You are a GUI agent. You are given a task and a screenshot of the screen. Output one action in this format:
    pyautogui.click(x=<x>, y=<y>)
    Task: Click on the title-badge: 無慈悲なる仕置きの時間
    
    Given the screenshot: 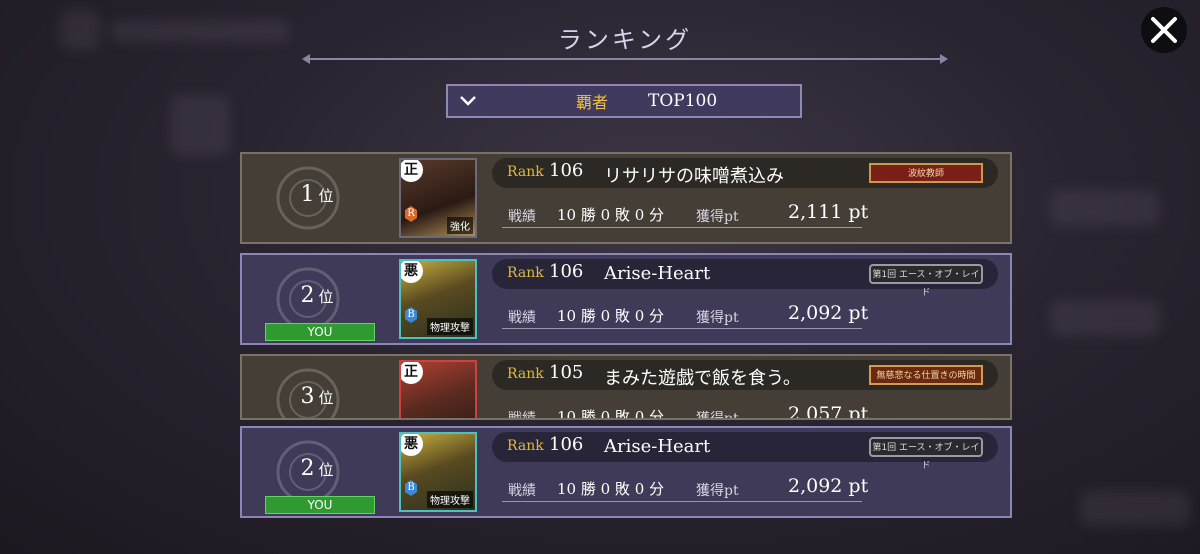 What is the action you would take?
    pyautogui.click(x=926, y=375)
    